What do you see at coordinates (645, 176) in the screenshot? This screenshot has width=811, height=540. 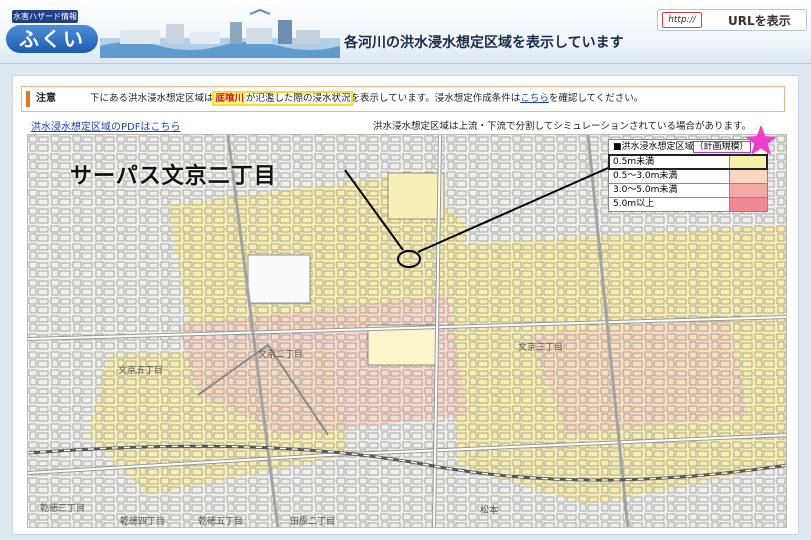 I see `legend-label: 0.5～3.0m未満` at bounding box center [645, 176].